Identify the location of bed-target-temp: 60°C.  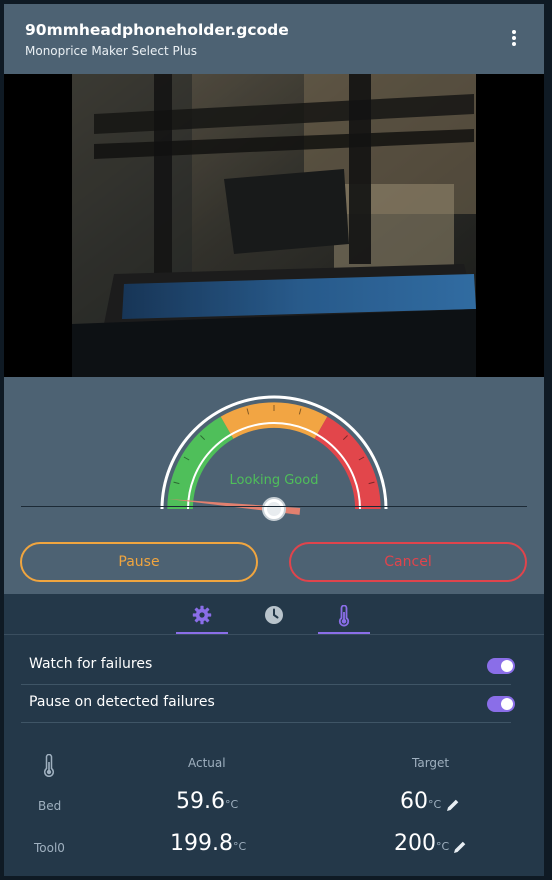
(420, 801).